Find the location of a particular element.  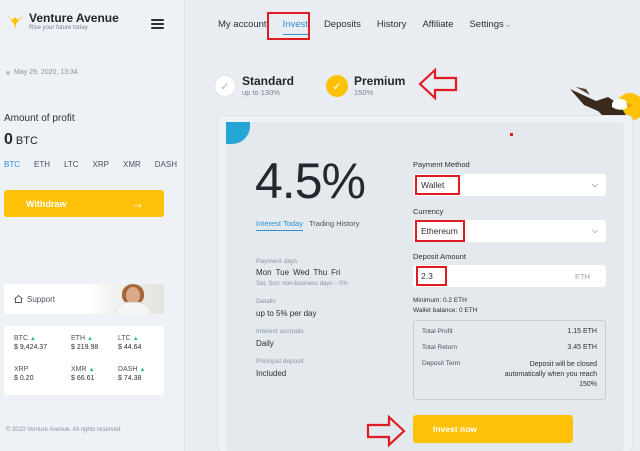

interest-rate: 4.5% is located at coordinates (310, 181).